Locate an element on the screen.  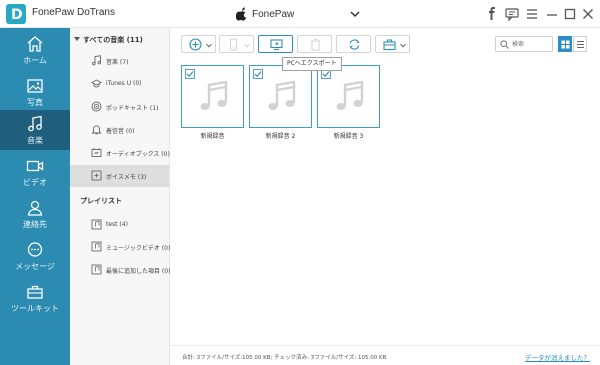
sidebar-item-contacts: 連絡先 is located at coordinates (35, 214).